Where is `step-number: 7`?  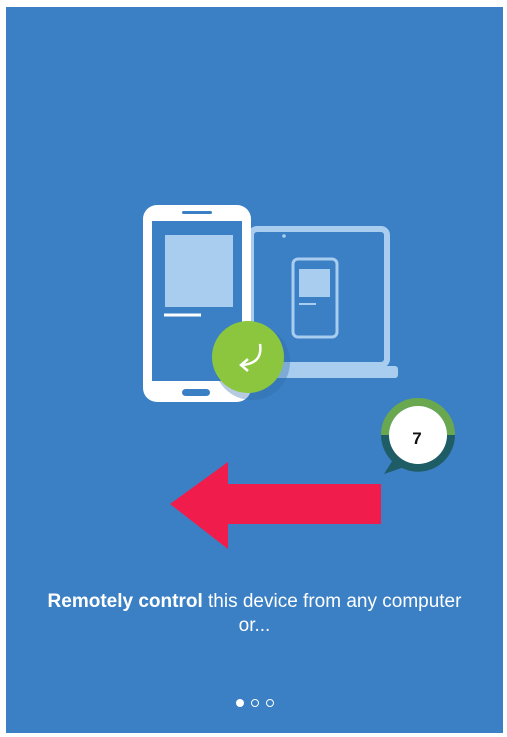
step-number: 7 is located at coordinates (417, 438).